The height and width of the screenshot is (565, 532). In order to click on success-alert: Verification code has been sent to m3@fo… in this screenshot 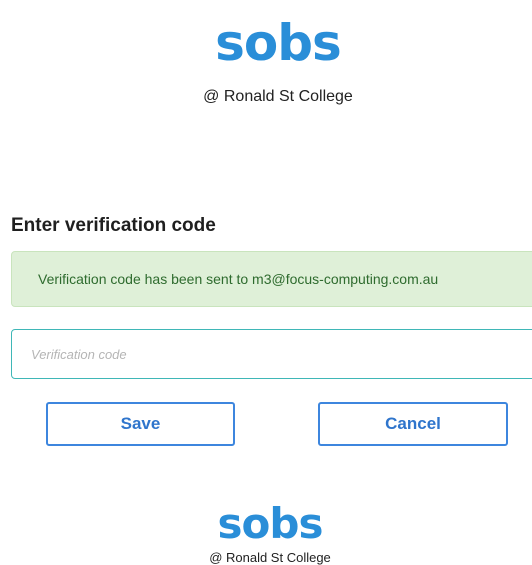, I will do `click(271, 279)`.